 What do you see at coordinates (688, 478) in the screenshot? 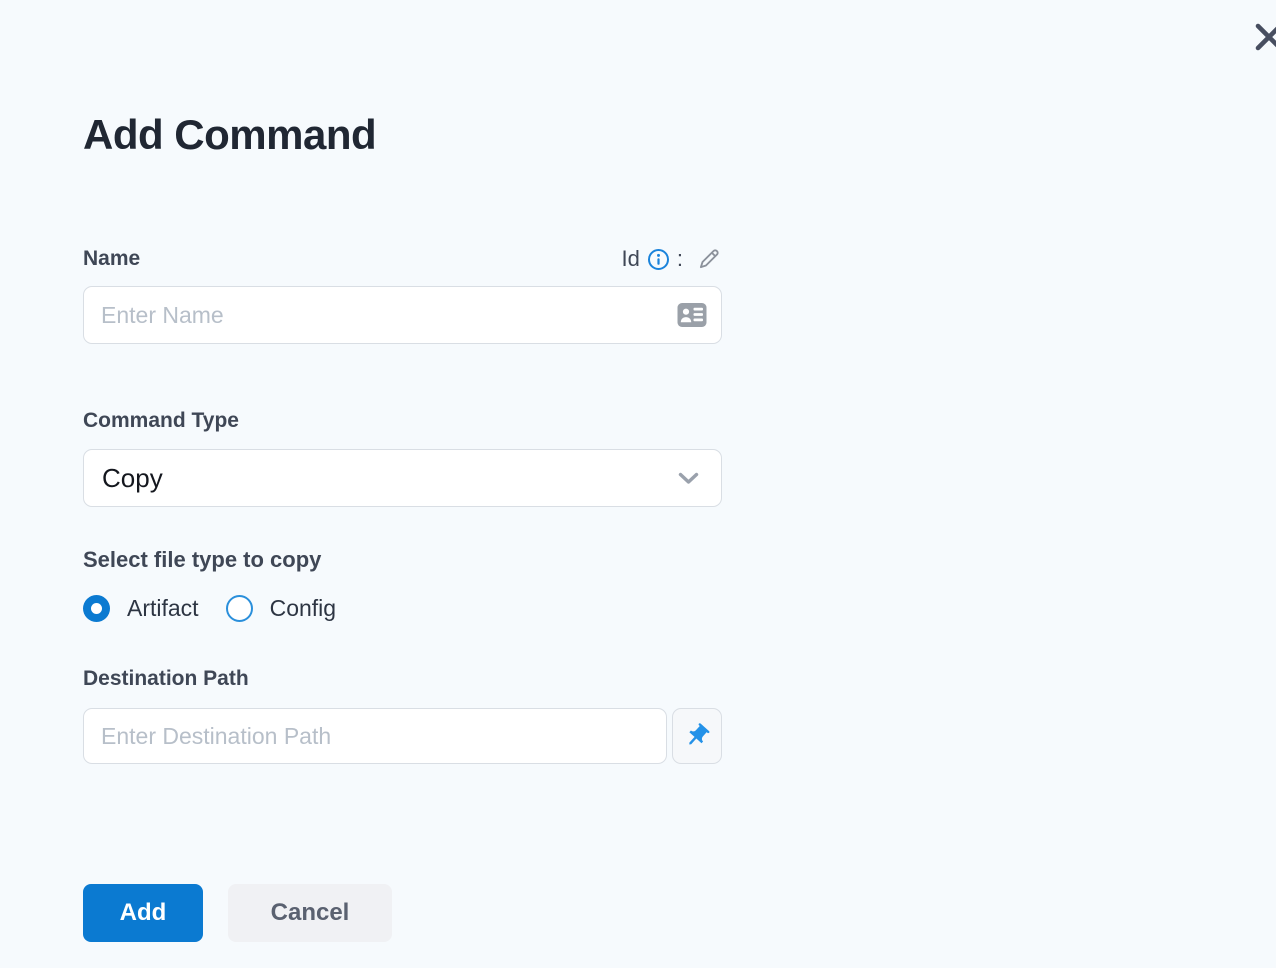
I see `chevron-down-icon` at bounding box center [688, 478].